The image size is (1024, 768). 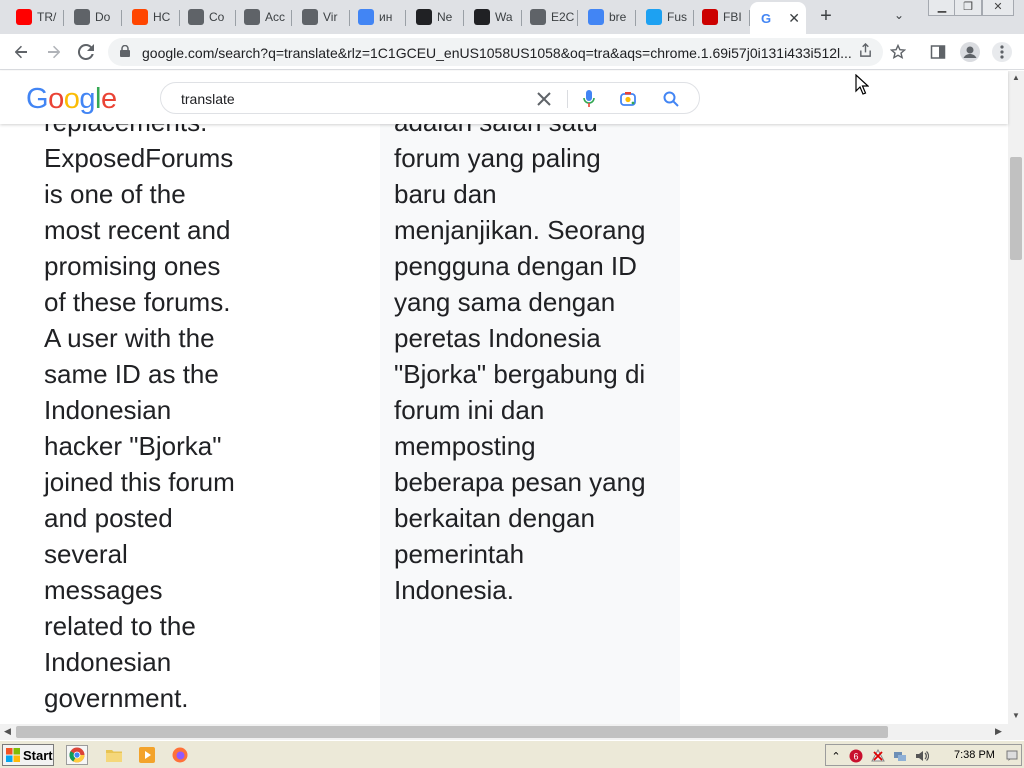 What do you see at coordinates (208, 17) in the screenshot?
I see `tab-3: Co` at bounding box center [208, 17].